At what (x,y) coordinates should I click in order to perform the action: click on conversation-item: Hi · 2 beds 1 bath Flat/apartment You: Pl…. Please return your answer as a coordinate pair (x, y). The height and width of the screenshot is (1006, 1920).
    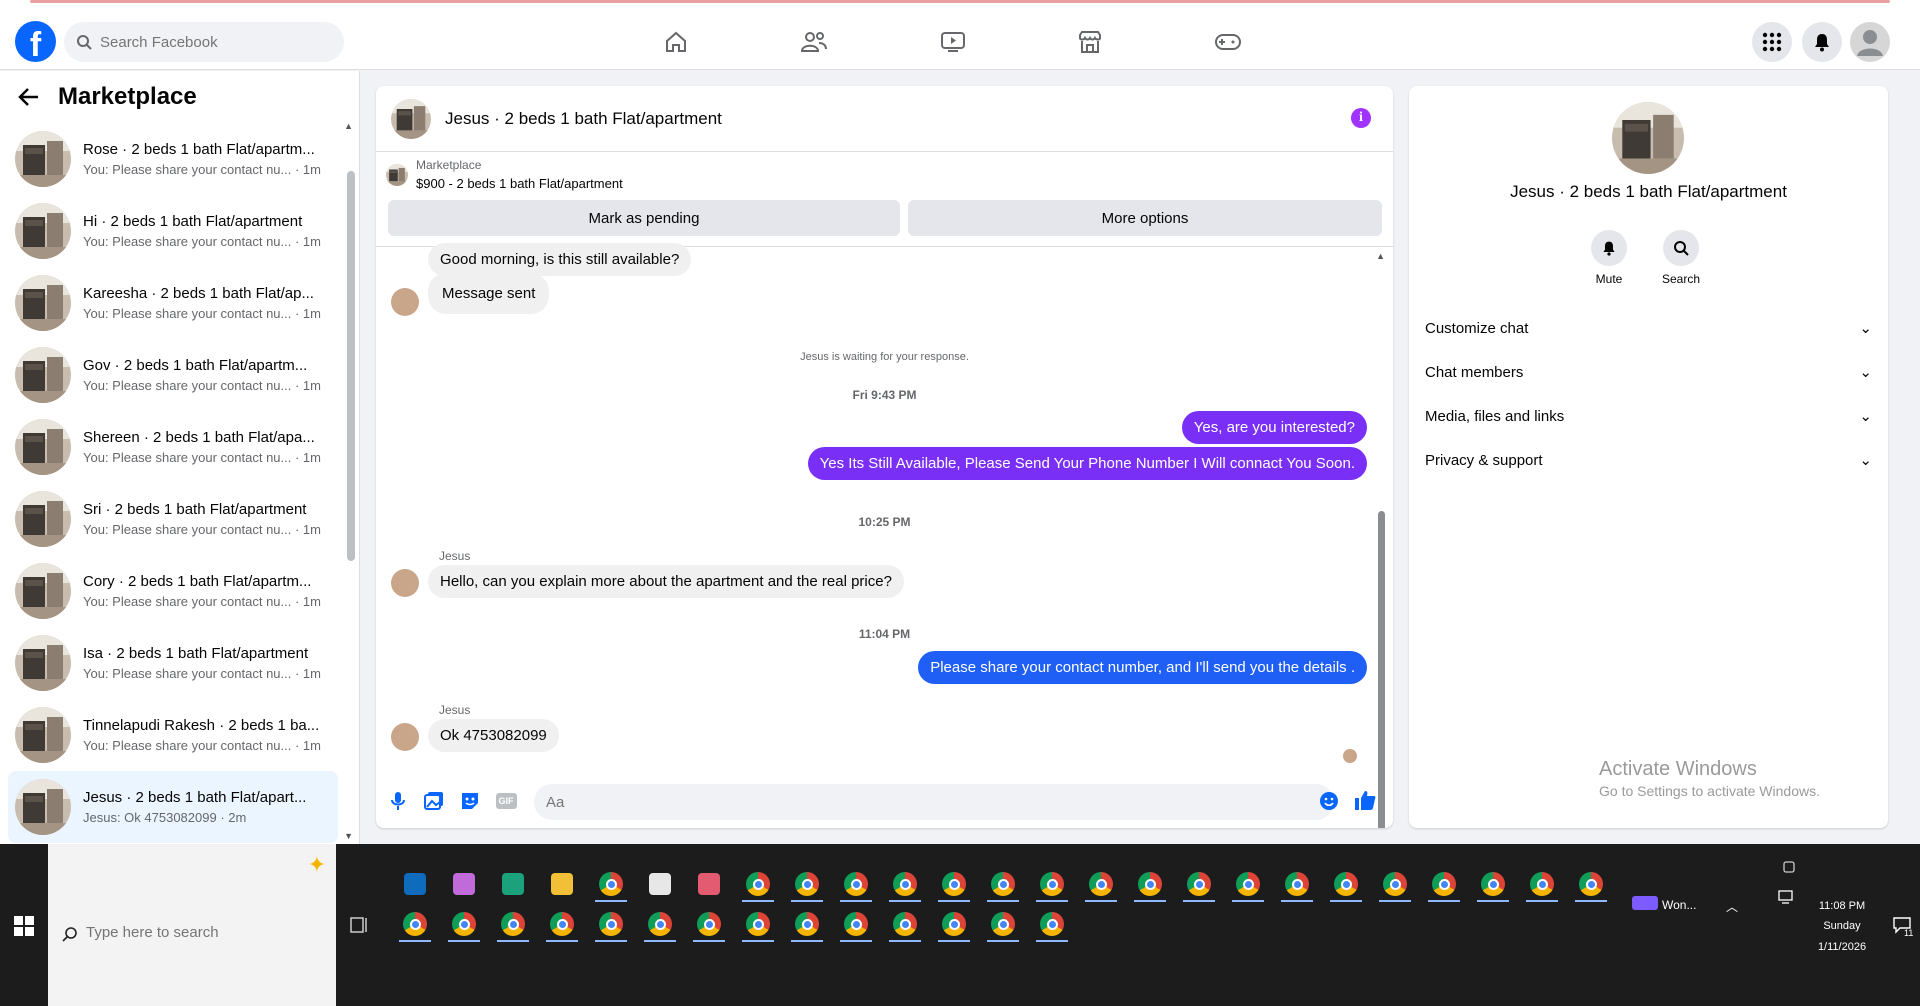
    Looking at the image, I should click on (173, 231).